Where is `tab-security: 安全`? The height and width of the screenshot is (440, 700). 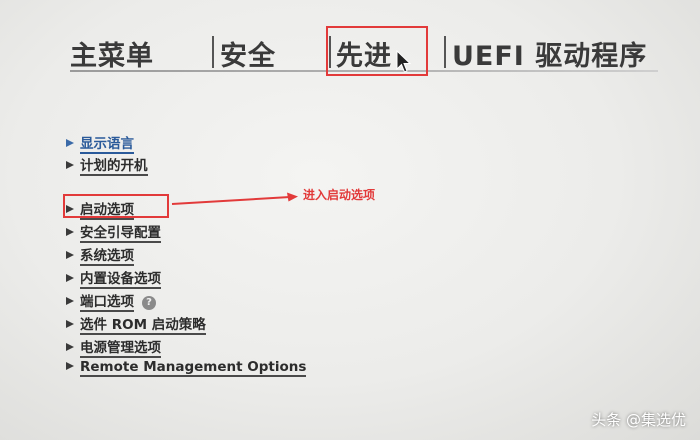 tab-security: 安全 is located at coordinates (248, 53).